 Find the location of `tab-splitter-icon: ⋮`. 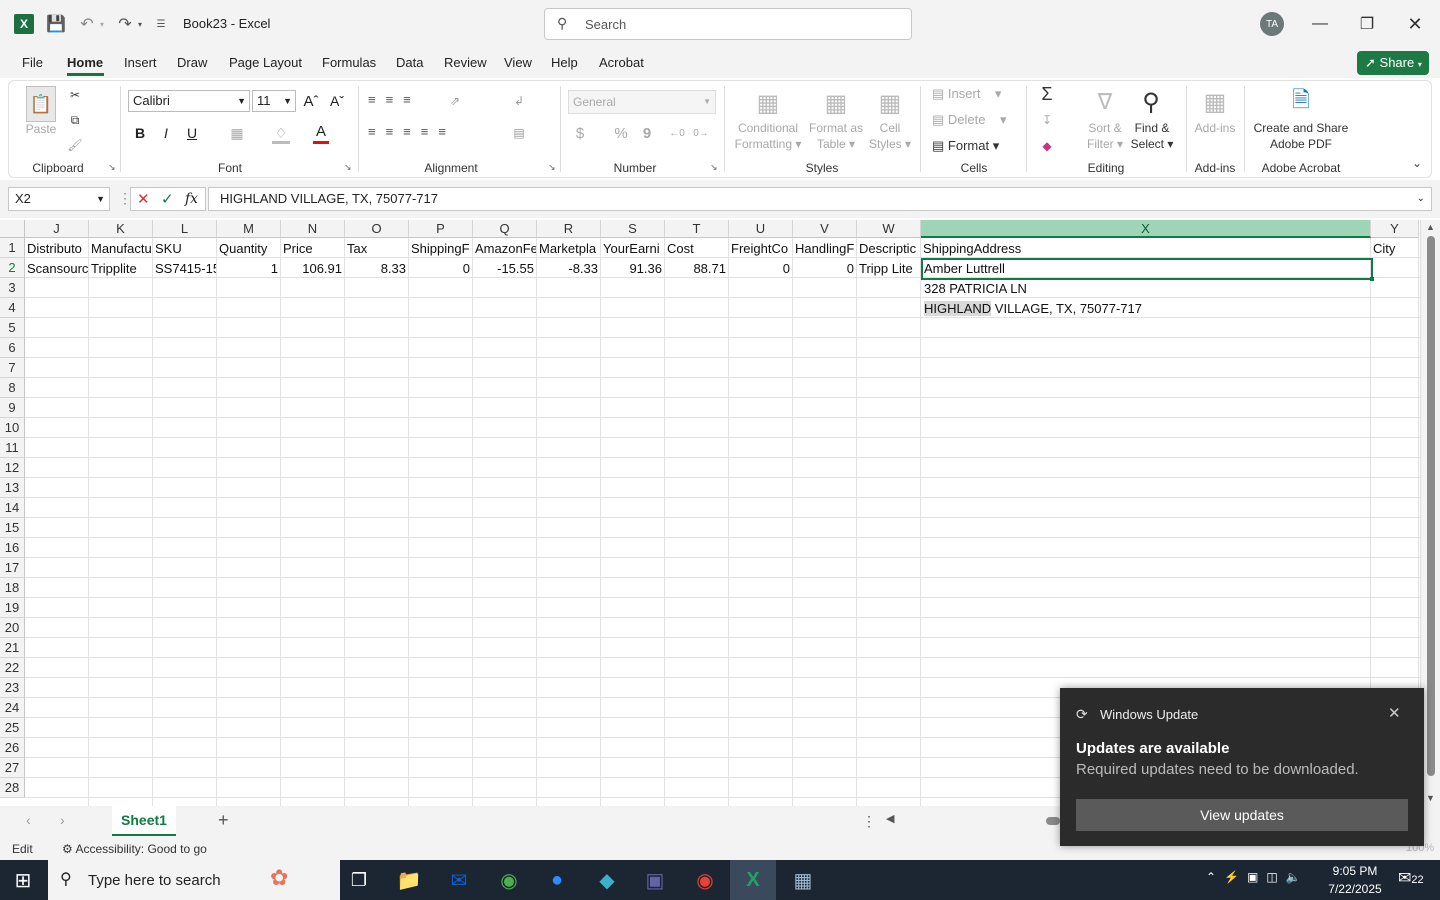

tab-splitter-icon: ⋮ is located at coordinates (869, 821).